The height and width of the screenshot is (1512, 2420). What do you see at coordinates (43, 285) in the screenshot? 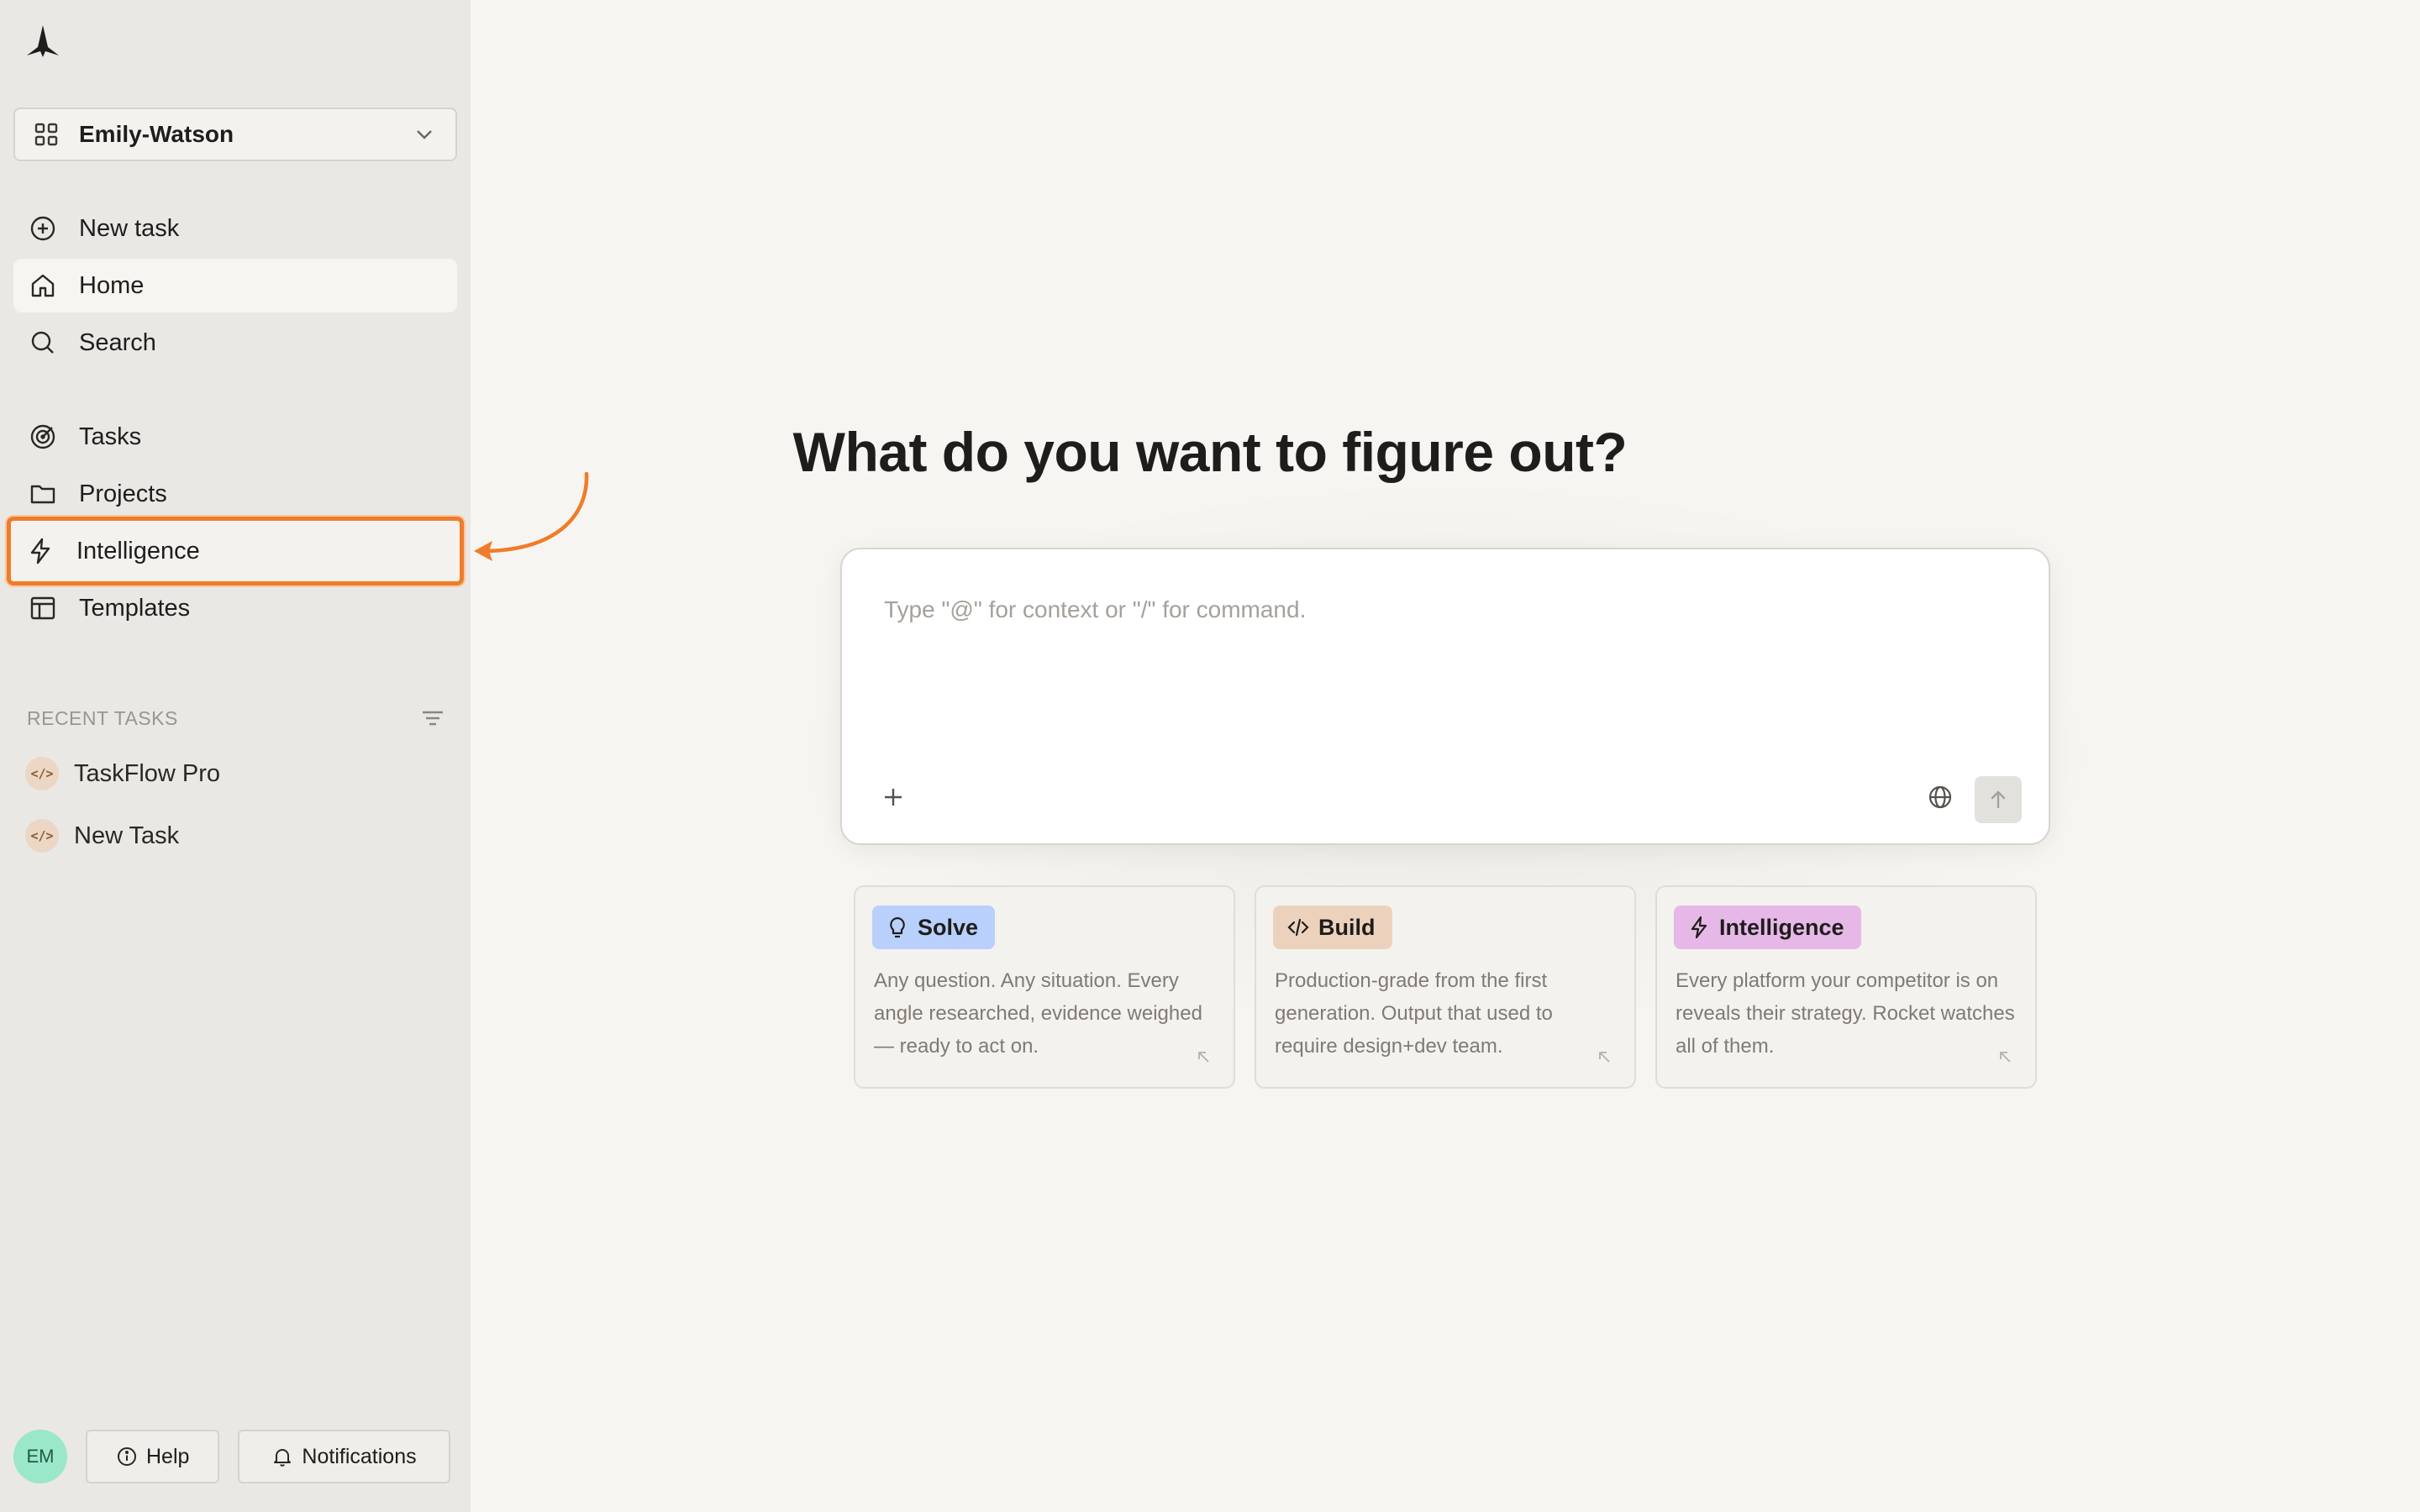
I see `home-icon` at bounding box center [43, 285].